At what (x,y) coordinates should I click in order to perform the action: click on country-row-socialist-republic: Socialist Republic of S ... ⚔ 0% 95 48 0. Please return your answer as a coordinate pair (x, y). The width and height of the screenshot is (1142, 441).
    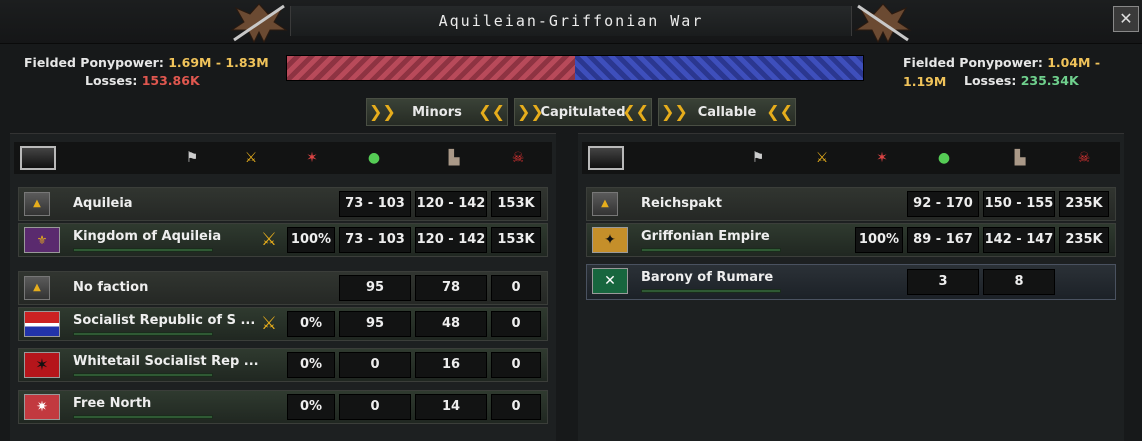
    Looking at the image, I should click on (283, 324).